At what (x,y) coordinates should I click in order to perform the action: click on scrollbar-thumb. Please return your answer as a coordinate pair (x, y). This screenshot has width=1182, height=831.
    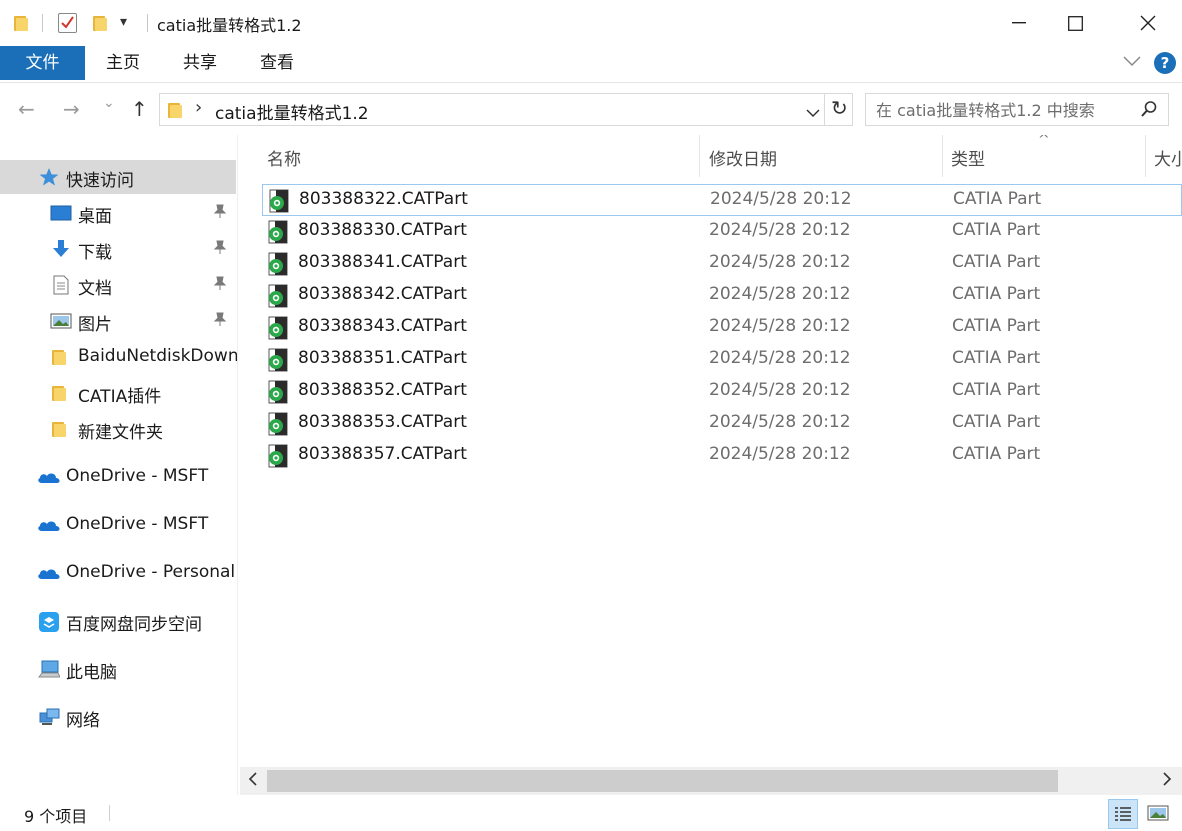
    Looking at the image, I should click on (662, 781).